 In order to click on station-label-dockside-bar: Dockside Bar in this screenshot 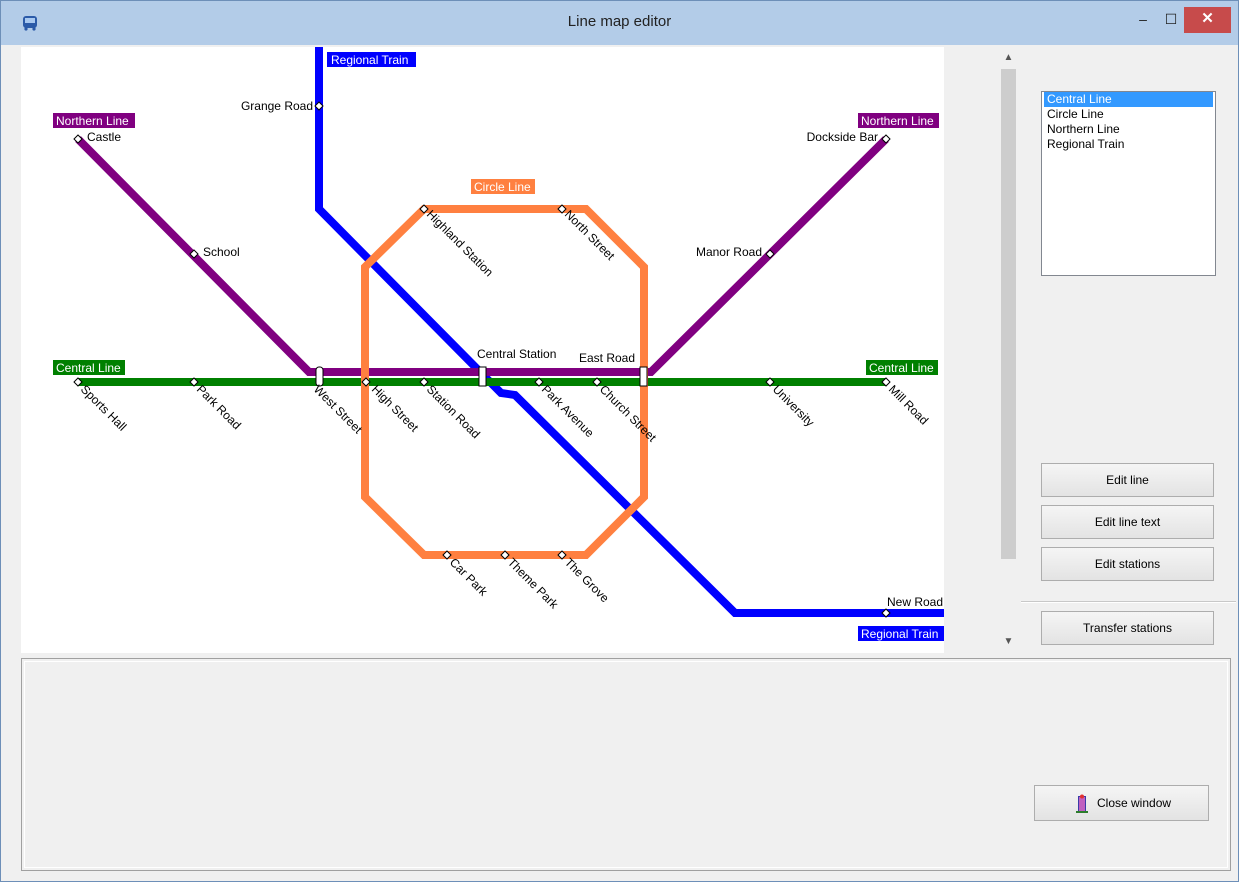, I will do `click(842, 137)`.